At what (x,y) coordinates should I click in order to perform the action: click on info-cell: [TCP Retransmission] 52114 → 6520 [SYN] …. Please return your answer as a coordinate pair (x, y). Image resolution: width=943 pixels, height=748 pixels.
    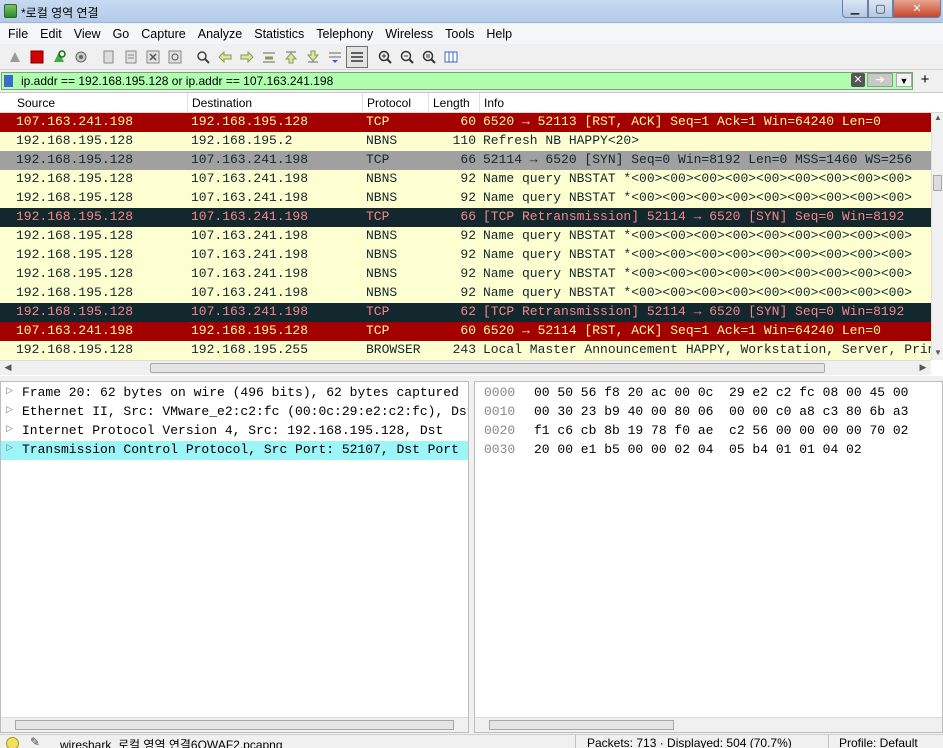
    Looking at the image, I should click on (694, 216).